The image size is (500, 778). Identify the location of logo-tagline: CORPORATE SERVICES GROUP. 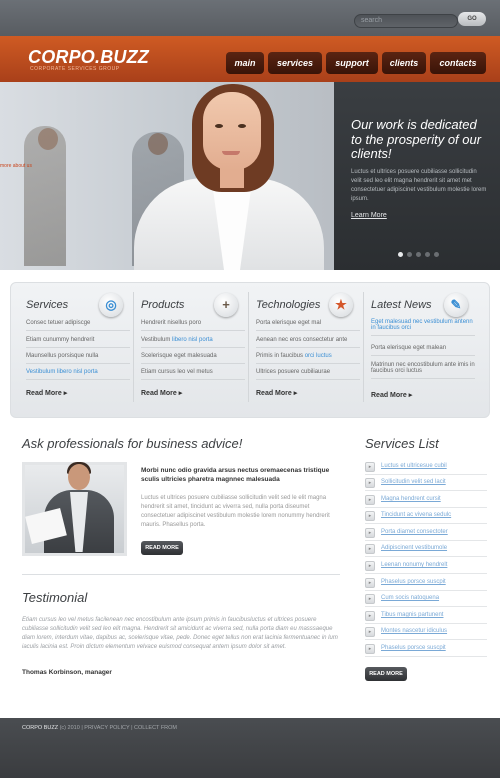
(75, 69).